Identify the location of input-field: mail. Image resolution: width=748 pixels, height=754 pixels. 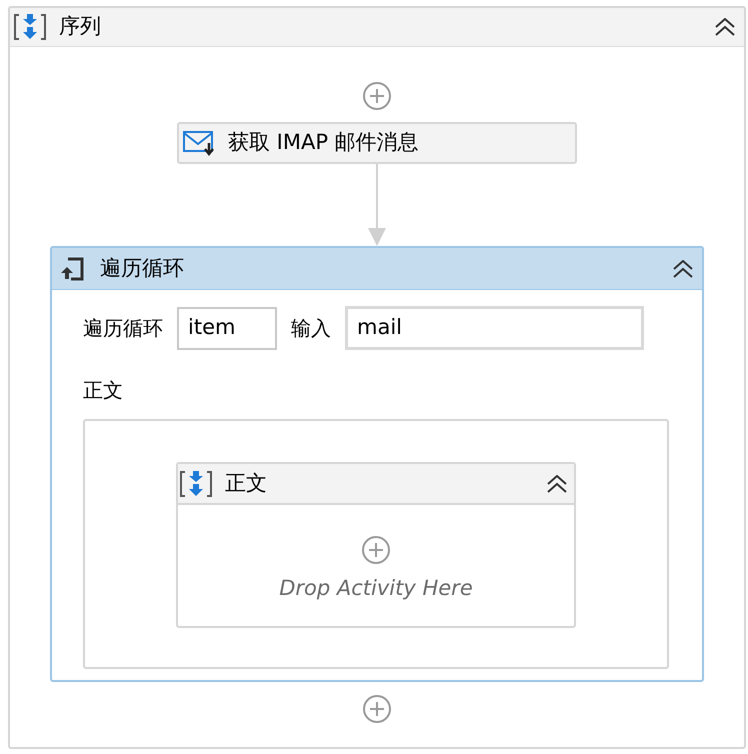
(494, 328).